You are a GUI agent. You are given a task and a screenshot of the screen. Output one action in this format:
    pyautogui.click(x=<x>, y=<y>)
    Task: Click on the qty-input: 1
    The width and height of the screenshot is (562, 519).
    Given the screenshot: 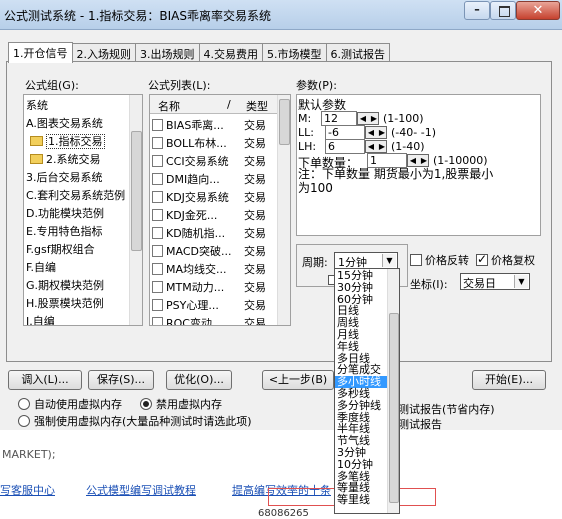 What is the action you would take?
    pyautogui.click(x=387, y=160)
    